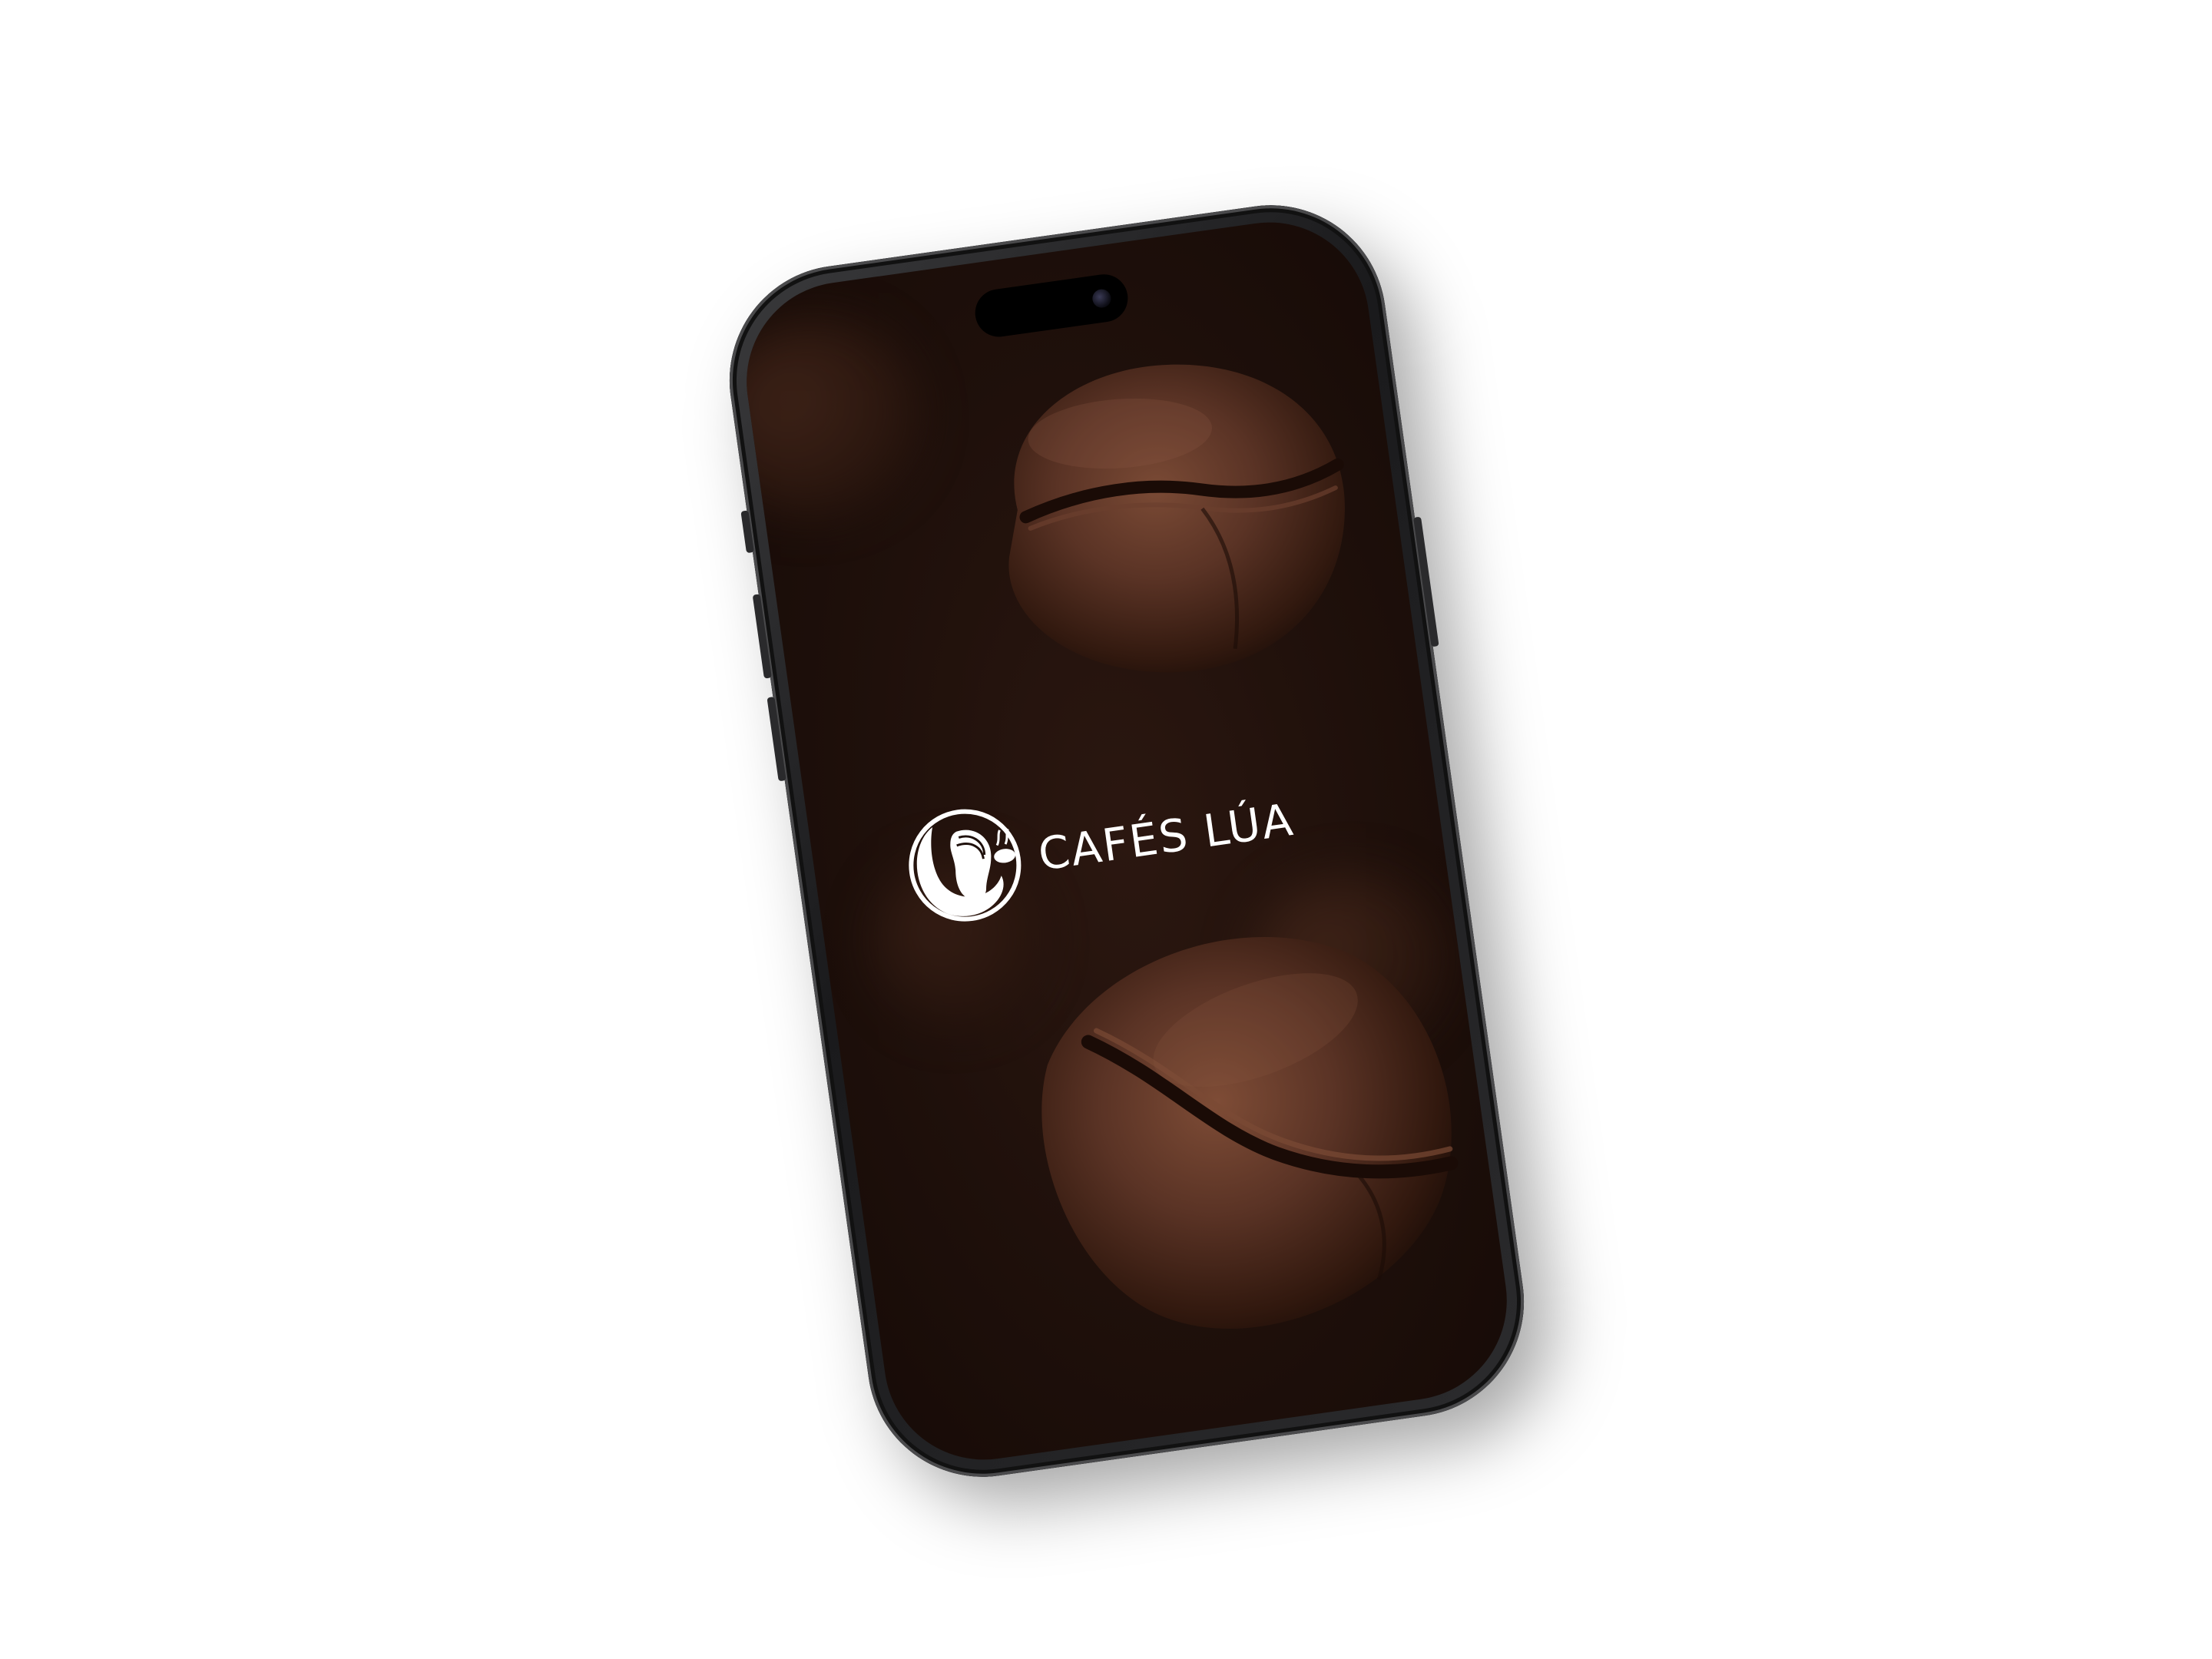 The width and height of the screenshot is (2212, 1659). What do you see at coordinates (762, 637) in the screenshot?
I see `volume-up-button` at bounding box center [762, 637].